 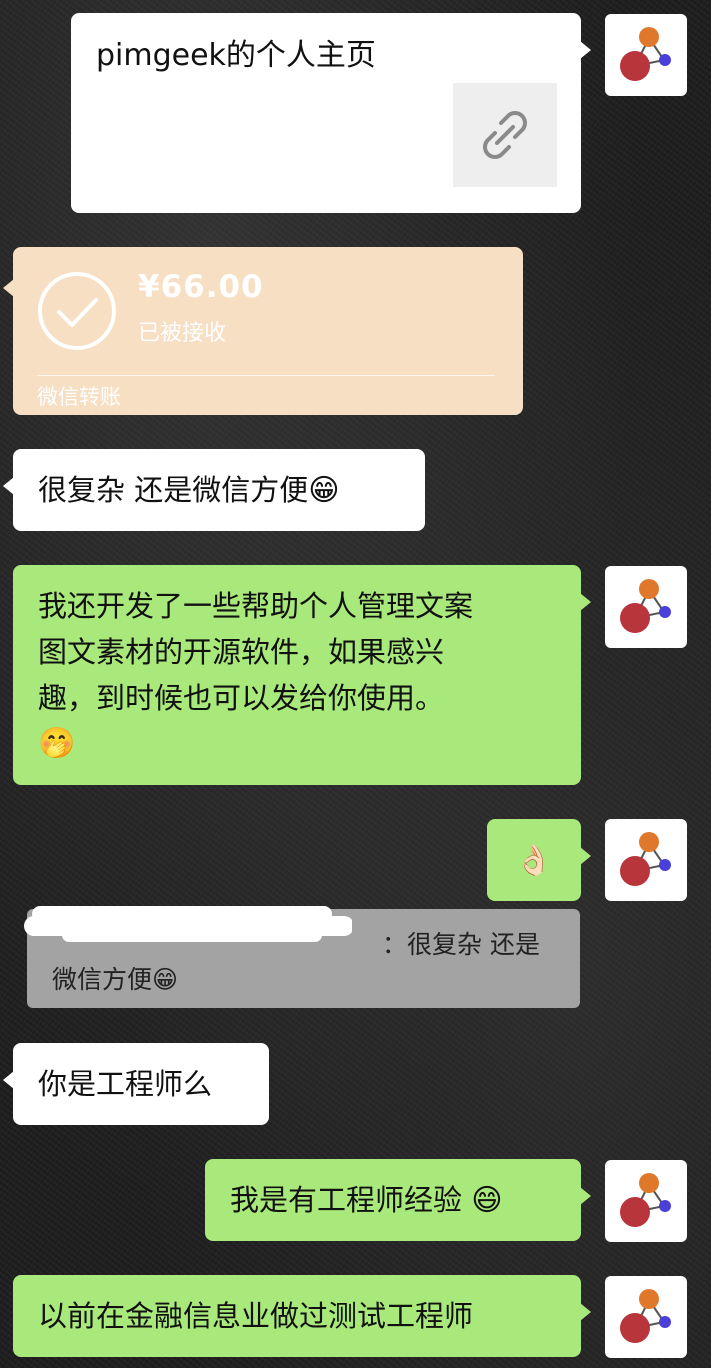 What do you see at coordinates (256, 1316) in the screenshot?
I see `message-text: 以前在金融信息业做过测试工程师` at bounding box center [256, 1316].